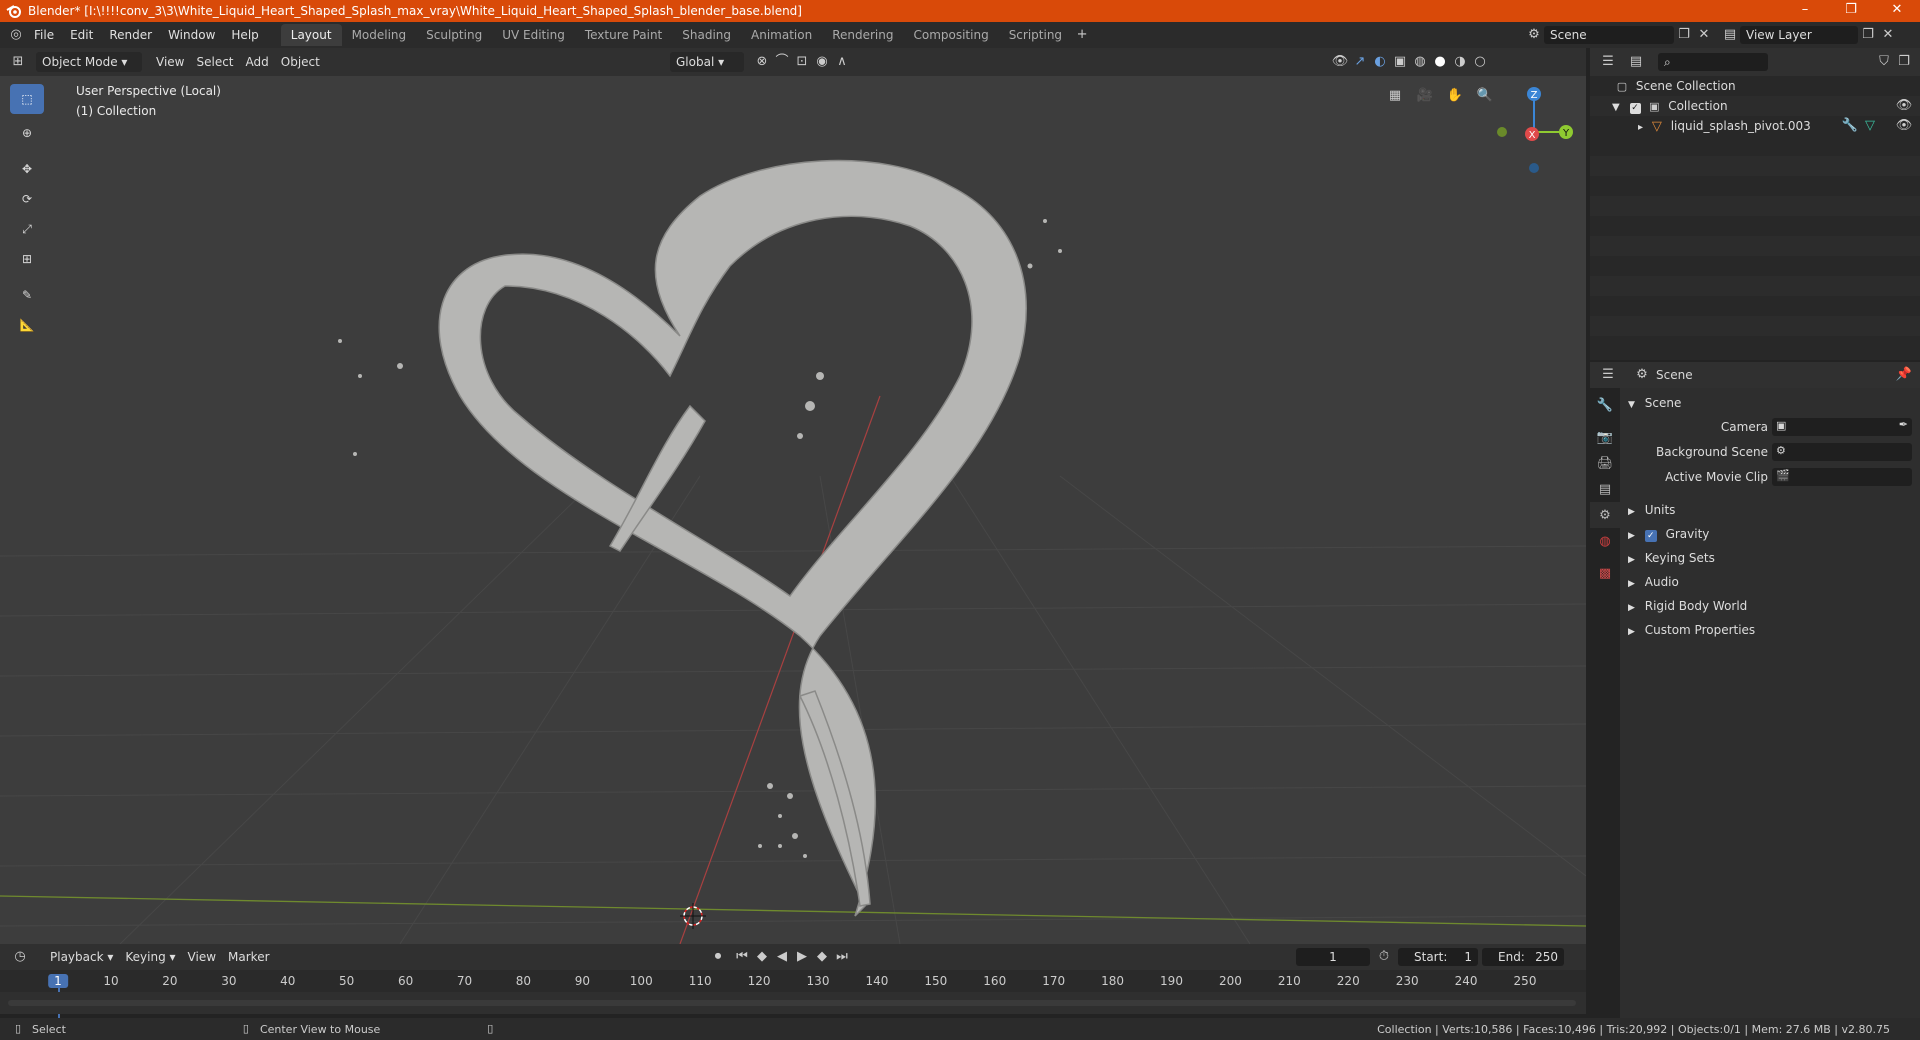  I want to click on cursor-tool: ⊕, so click(27, 133).